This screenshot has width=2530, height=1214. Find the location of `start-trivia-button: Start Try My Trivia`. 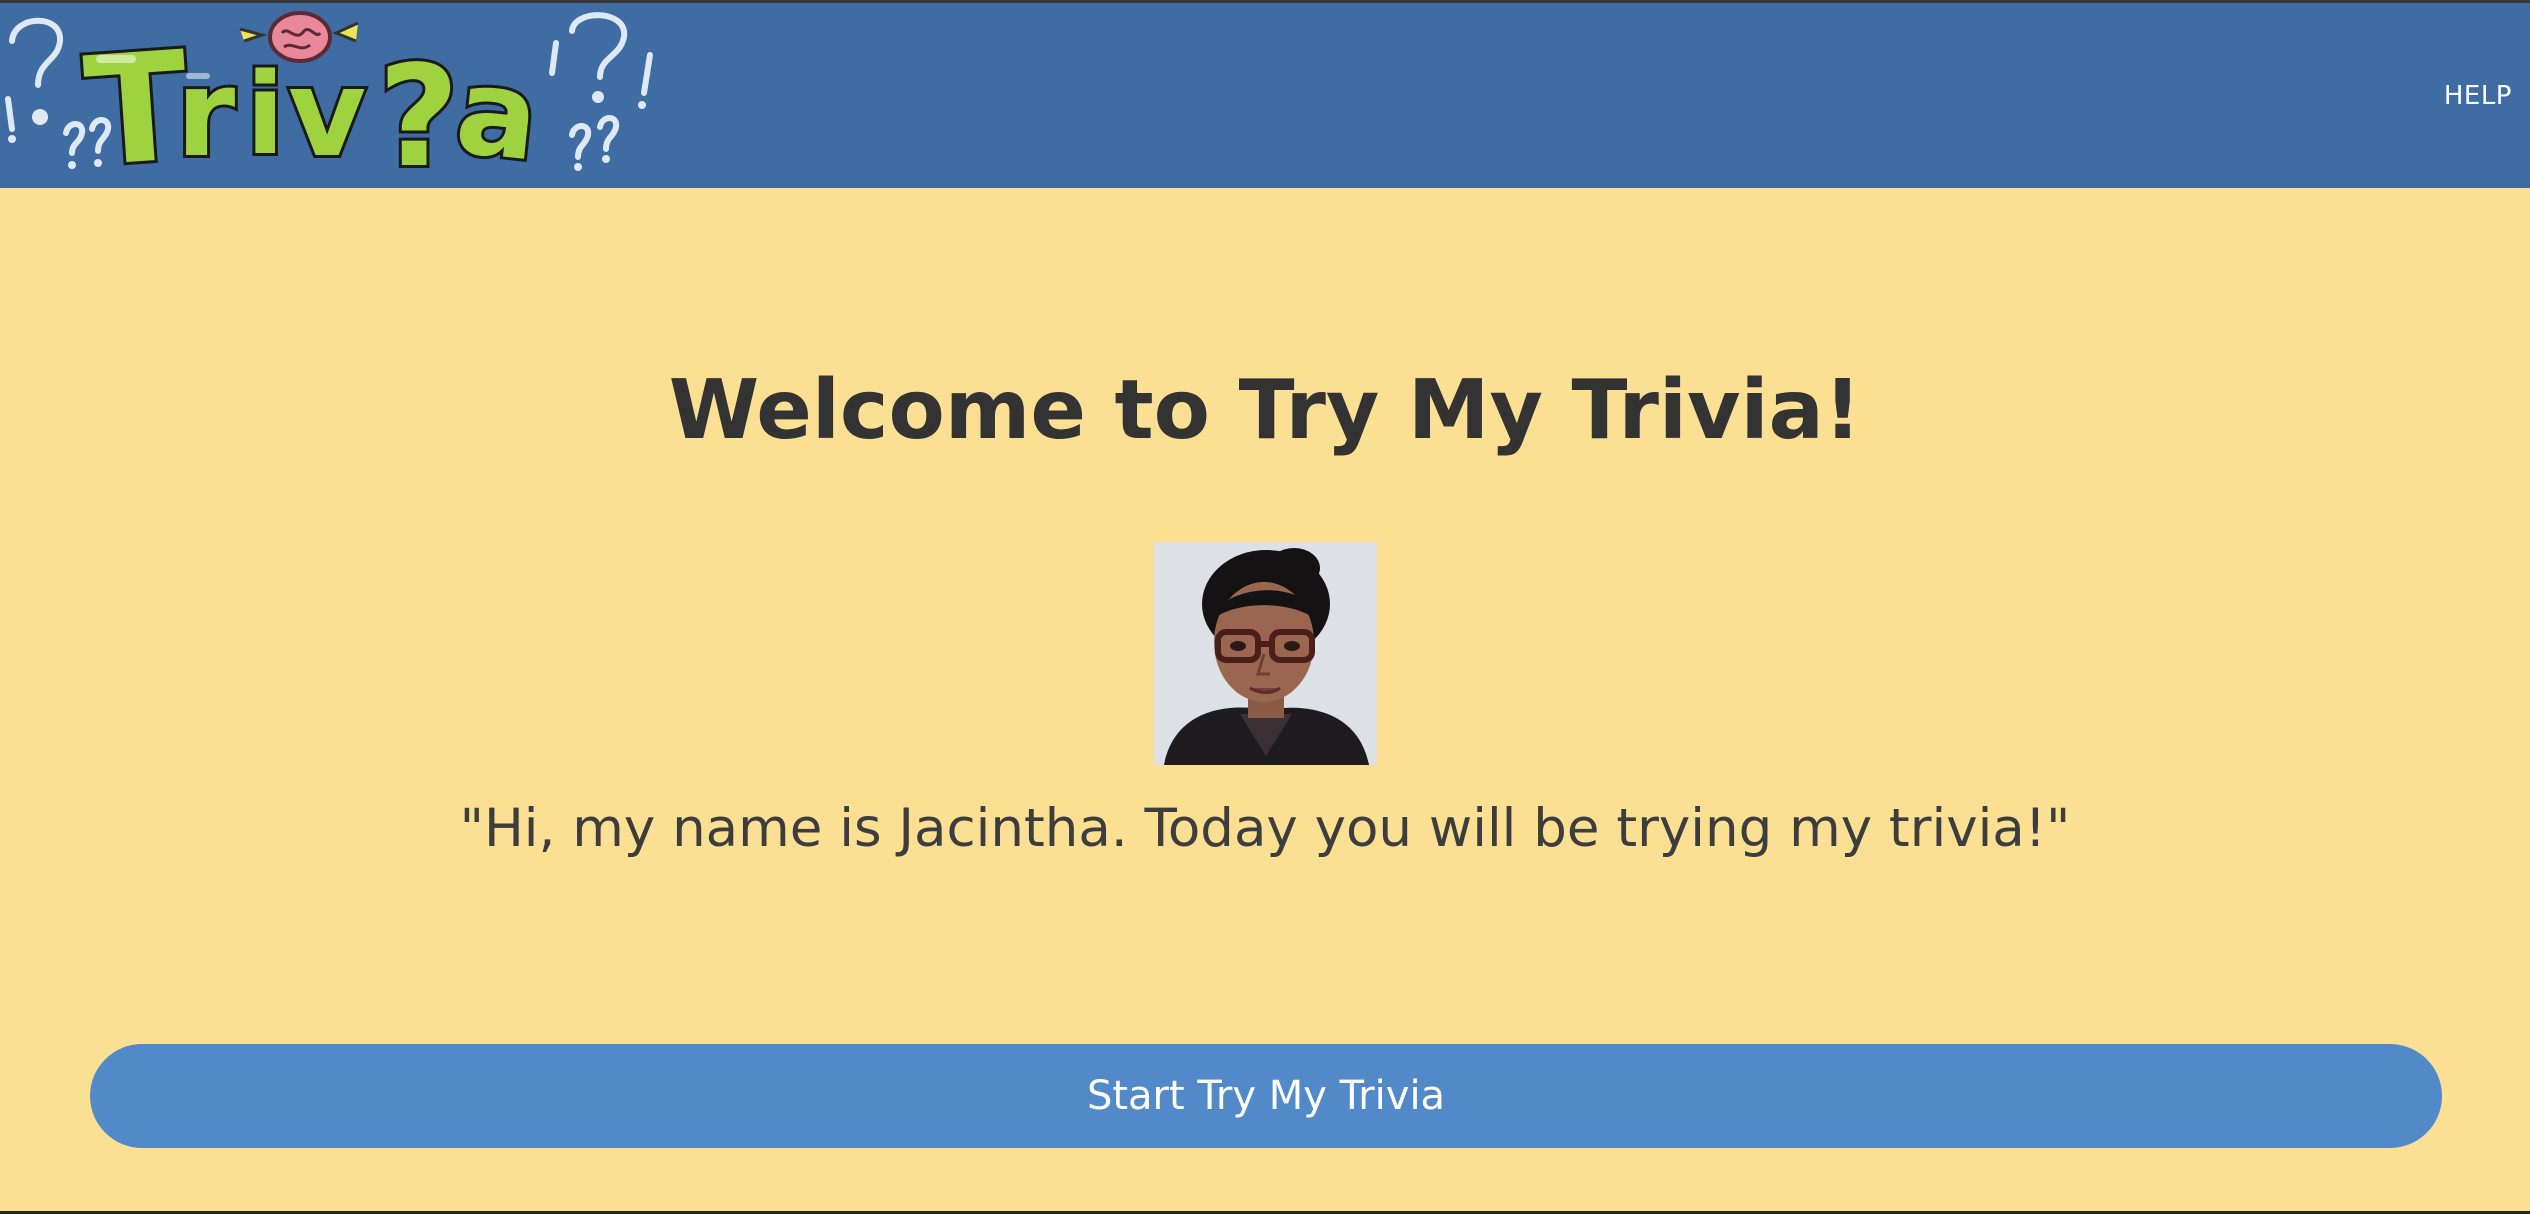

start-trivia-button: Start Try My Trivia is located at coordinates (1266, 1096).